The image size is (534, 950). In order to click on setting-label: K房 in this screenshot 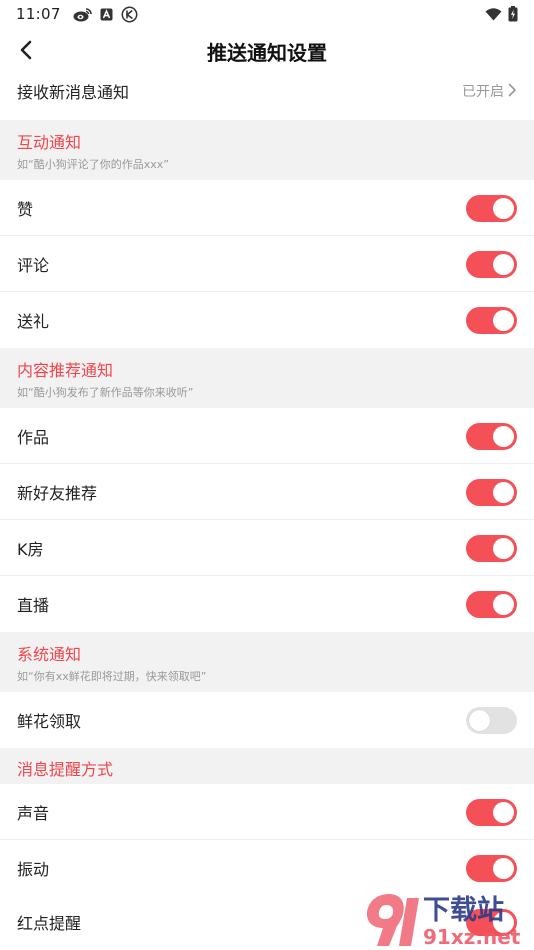, I will do `click(30, 549)`.